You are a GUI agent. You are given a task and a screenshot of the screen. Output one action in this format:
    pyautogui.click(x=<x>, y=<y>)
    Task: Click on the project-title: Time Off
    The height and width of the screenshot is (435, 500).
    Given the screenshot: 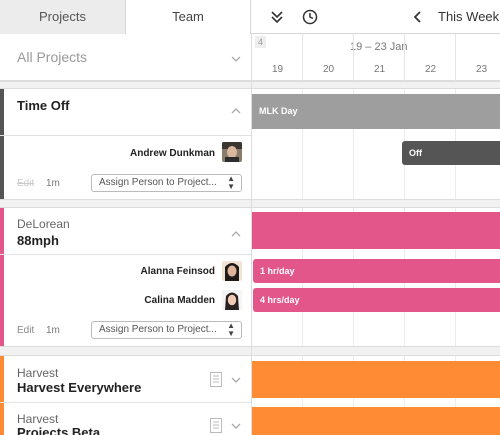 What is the action you would take?
    pyautogui.click(x=43, y=105)
    